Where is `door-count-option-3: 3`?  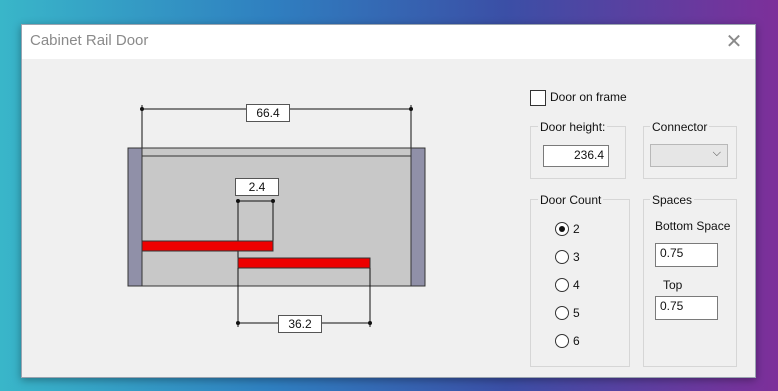
door-count-option-3: 3 is located at coordinates (576, 257).